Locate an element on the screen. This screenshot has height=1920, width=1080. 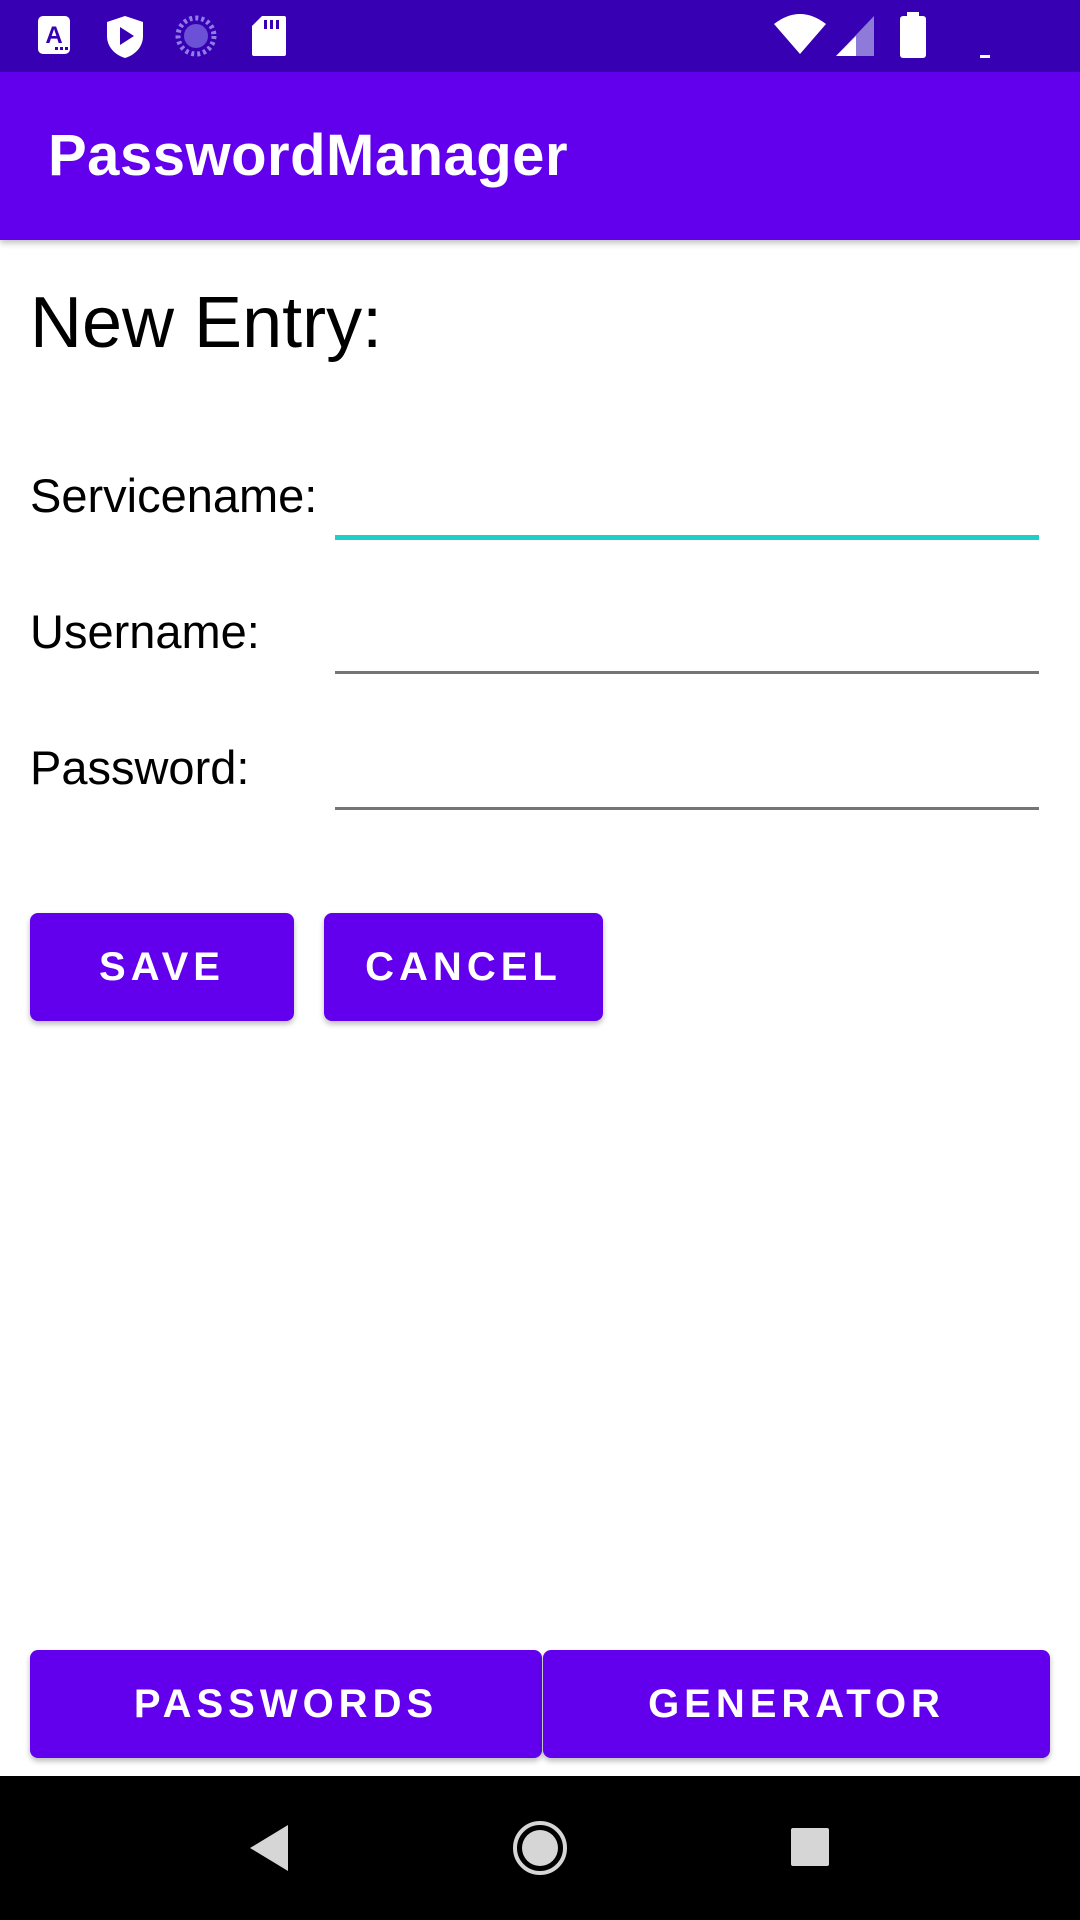
battery-icon is located at coordinates (913, 38).